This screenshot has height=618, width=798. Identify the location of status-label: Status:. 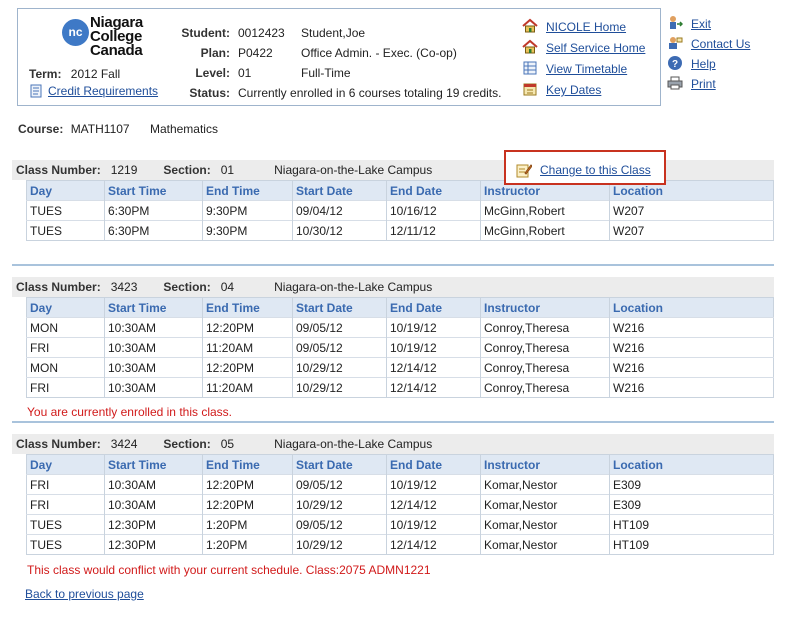
(209, 93).